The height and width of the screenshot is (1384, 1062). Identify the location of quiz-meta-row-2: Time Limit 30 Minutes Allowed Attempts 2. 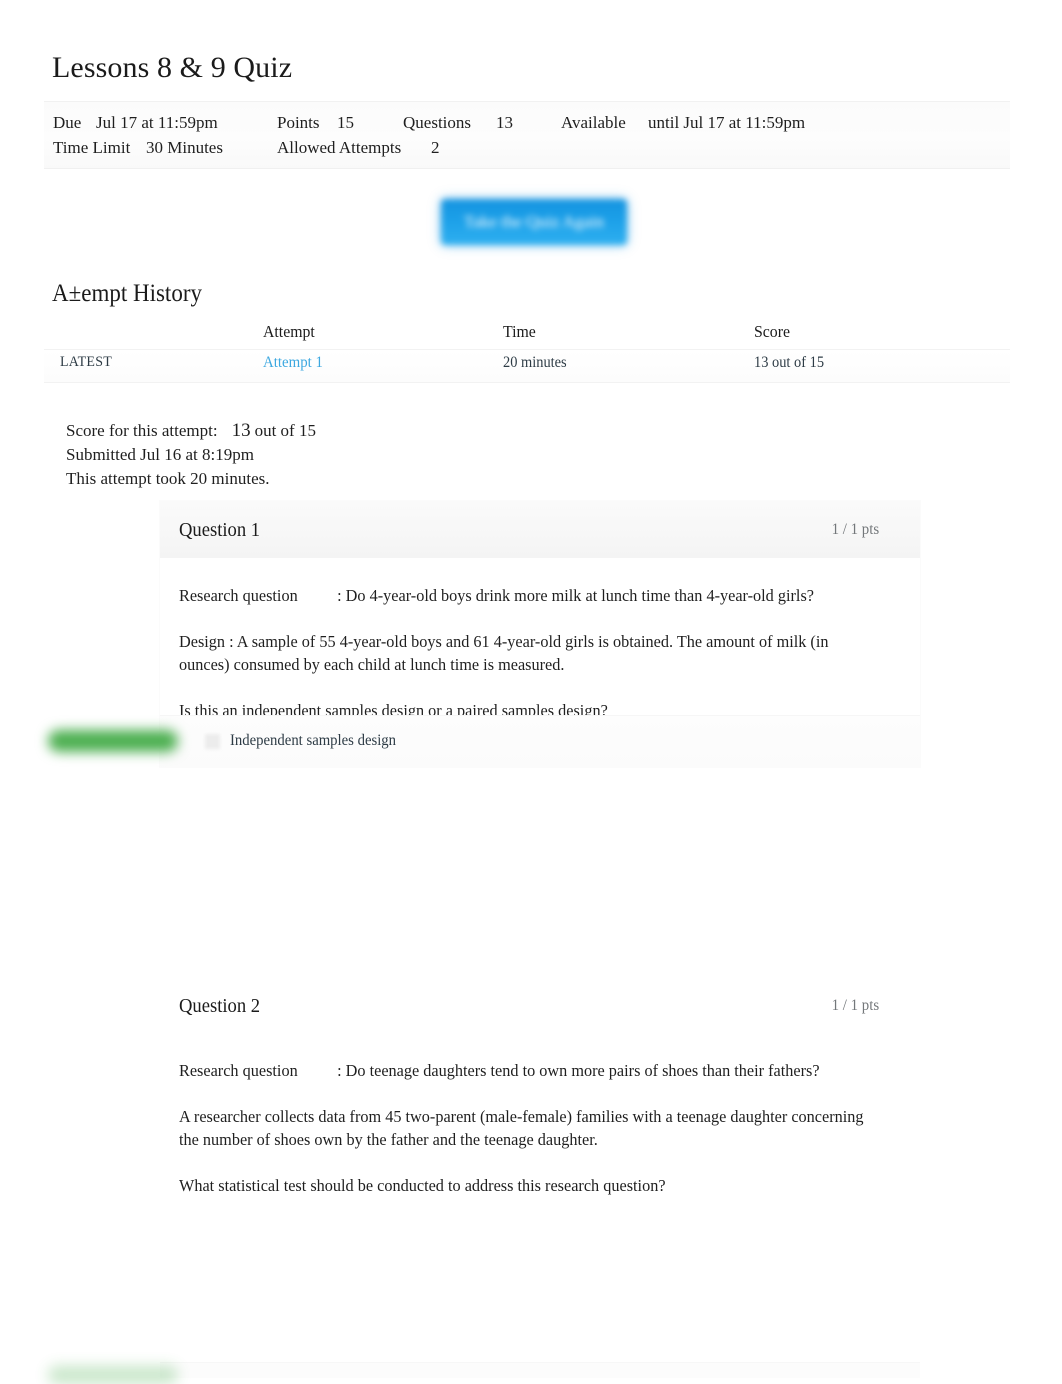
(527, 147).